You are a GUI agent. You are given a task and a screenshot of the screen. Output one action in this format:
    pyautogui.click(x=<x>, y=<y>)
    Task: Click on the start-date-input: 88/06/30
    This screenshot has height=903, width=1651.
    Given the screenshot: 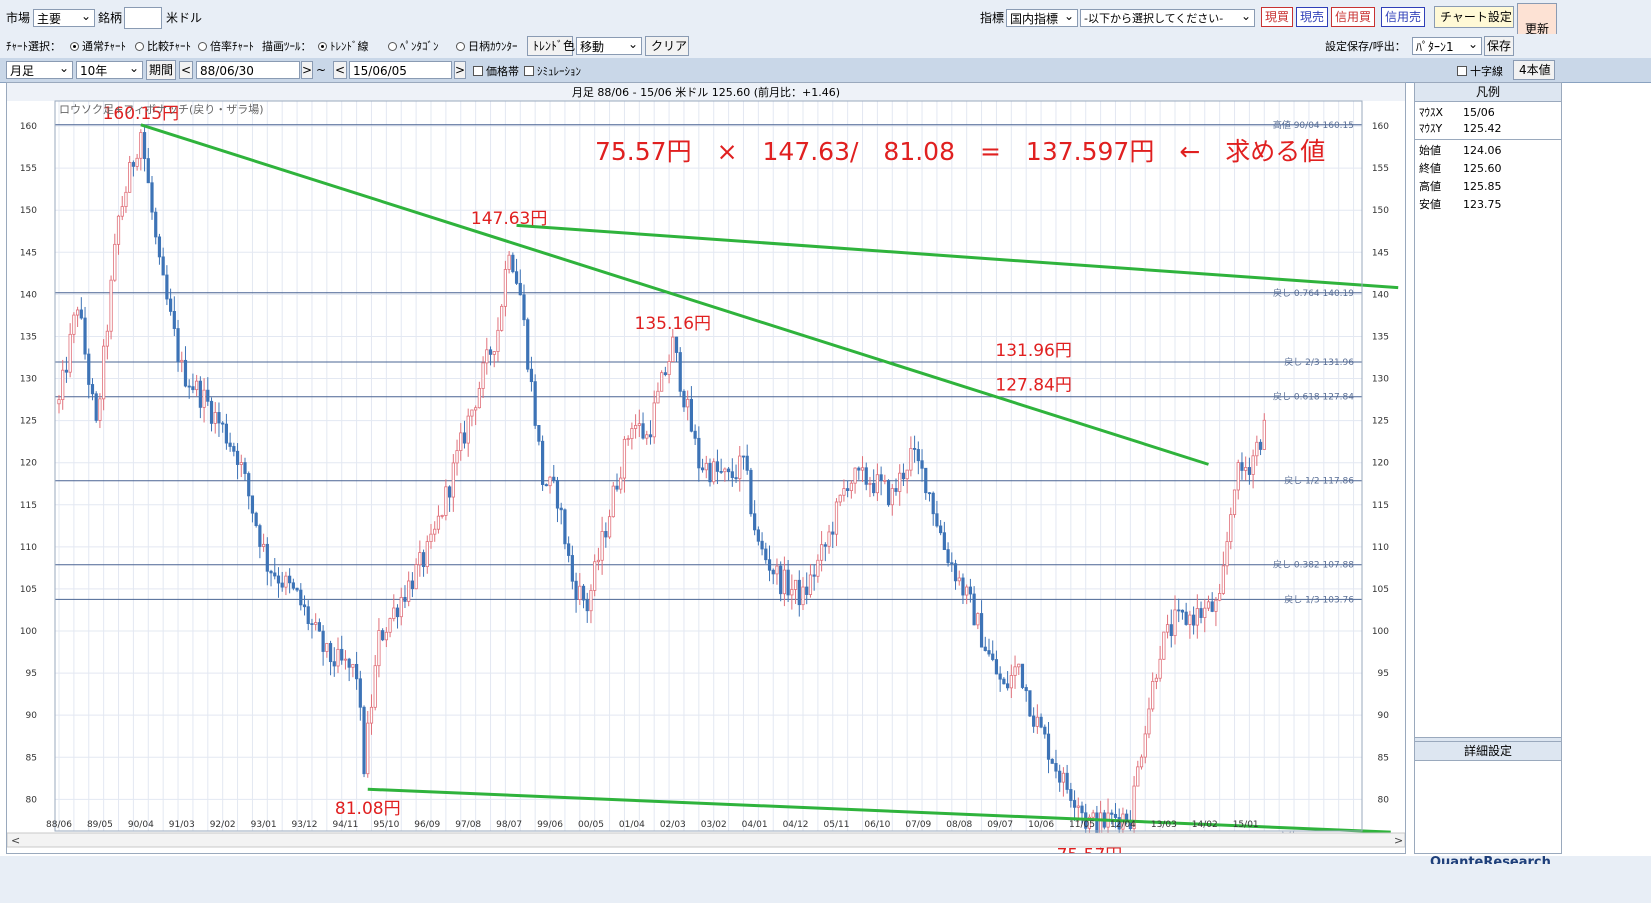 What is the action you would take?
    pyautogui.click(x=248, y=70)
    